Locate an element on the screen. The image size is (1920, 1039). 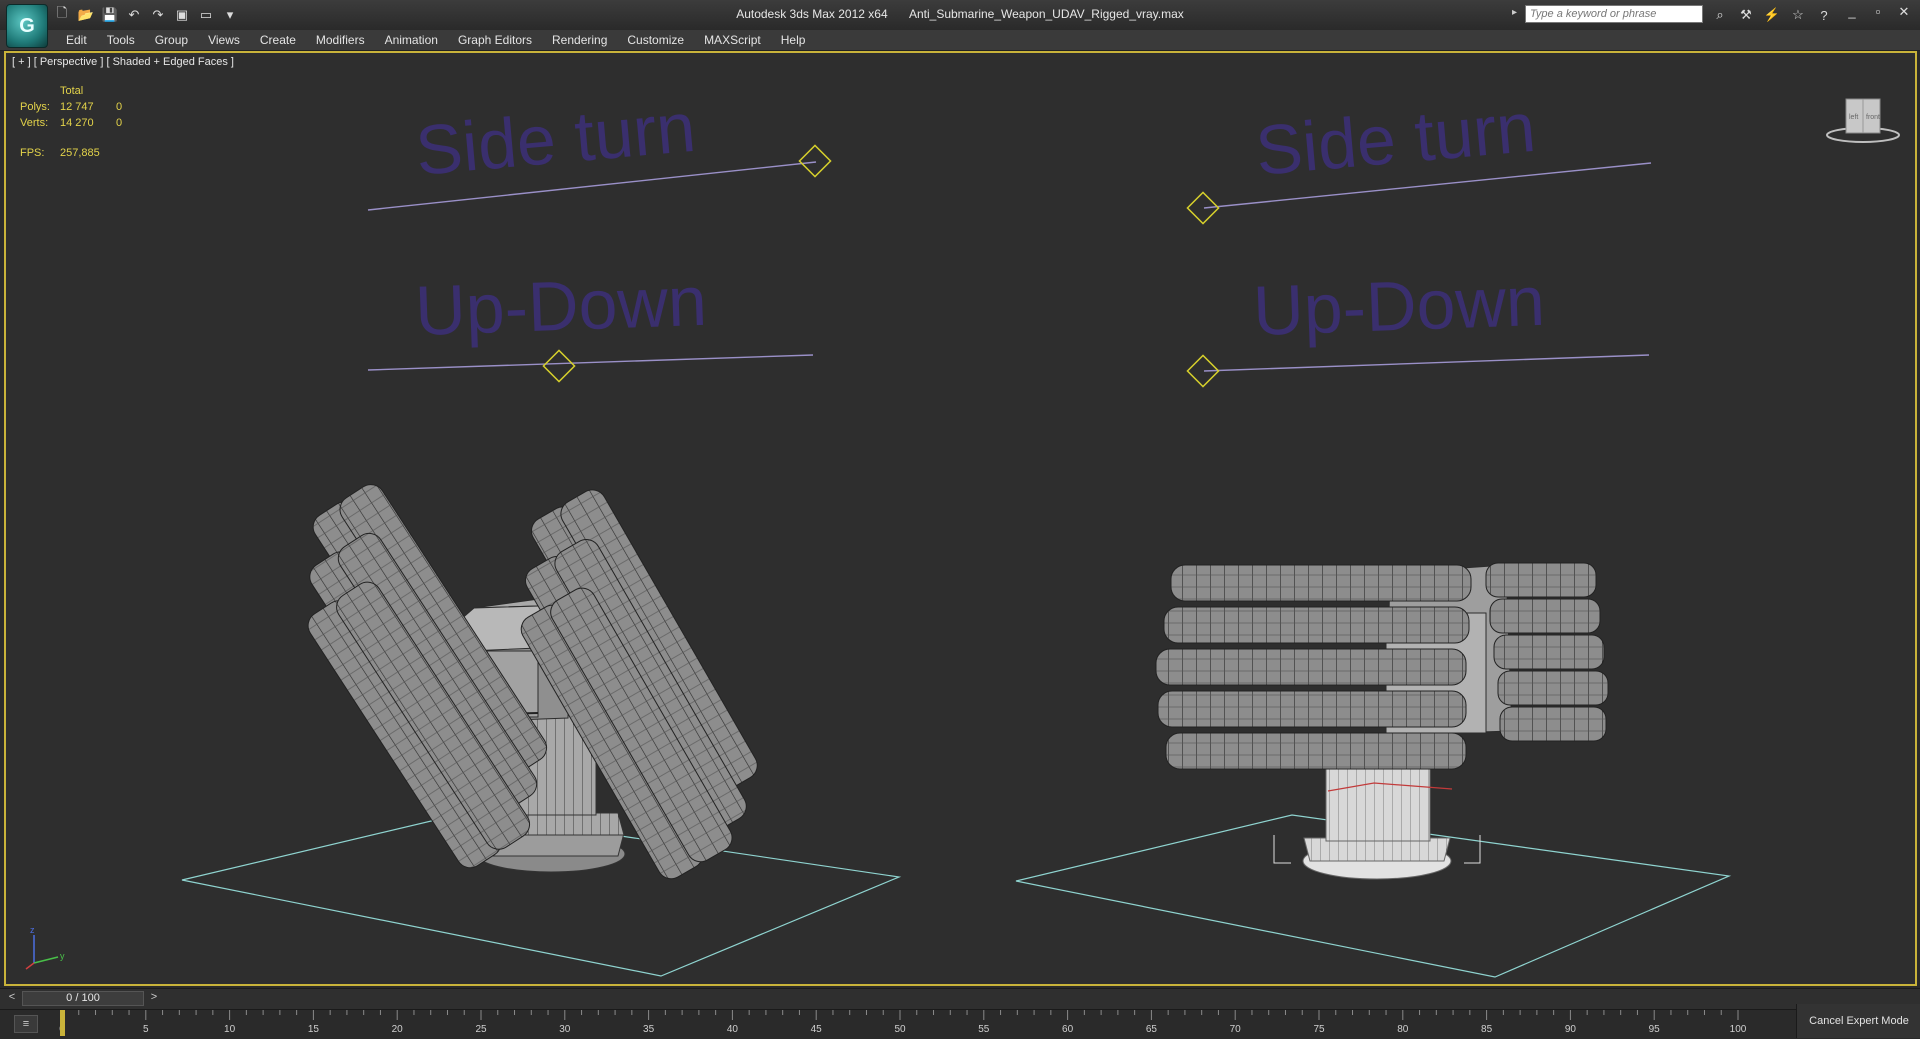
ruler-tick-label: 60 is located at coordinates (1068, 1029).